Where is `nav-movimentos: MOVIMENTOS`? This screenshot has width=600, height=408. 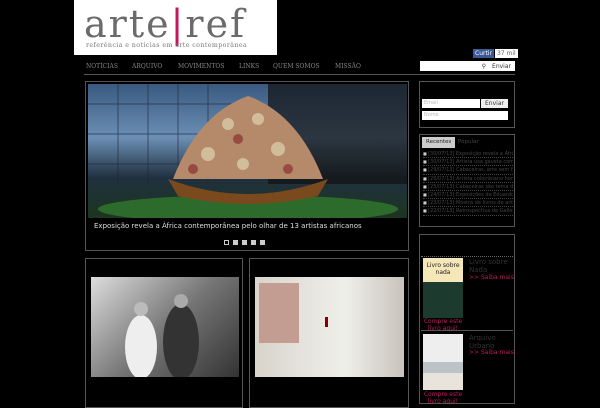 nav-movimentos: MOVIMENTOS is located at coordinates (201, 66).